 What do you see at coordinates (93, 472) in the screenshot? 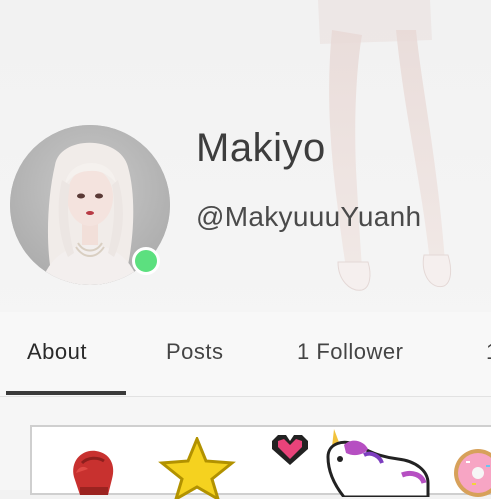
I see `red-boxing-glove-icon` at bounding box center [93, 472].